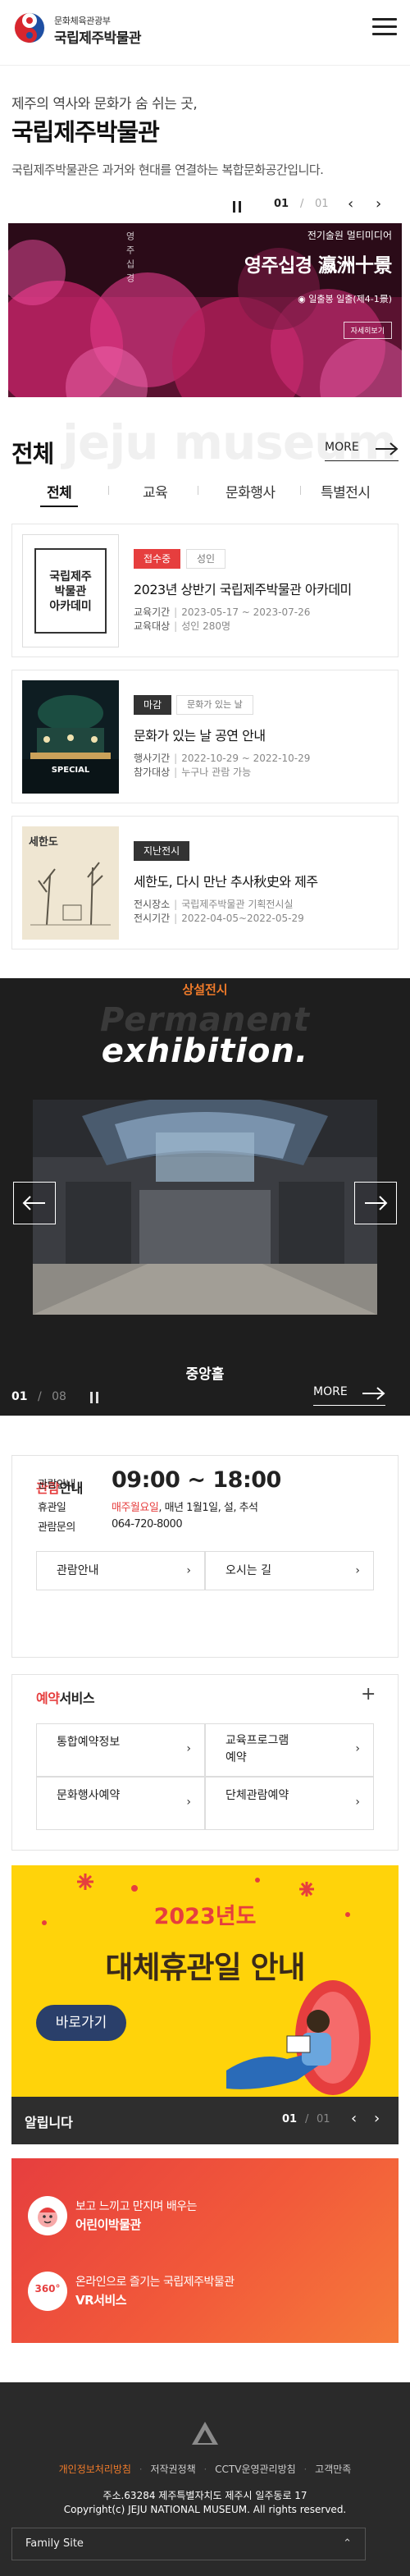 Image resolution: width=410 pixels, height=2576 pixels. I want to click on programs-heading: 전체, so click(32, 454).